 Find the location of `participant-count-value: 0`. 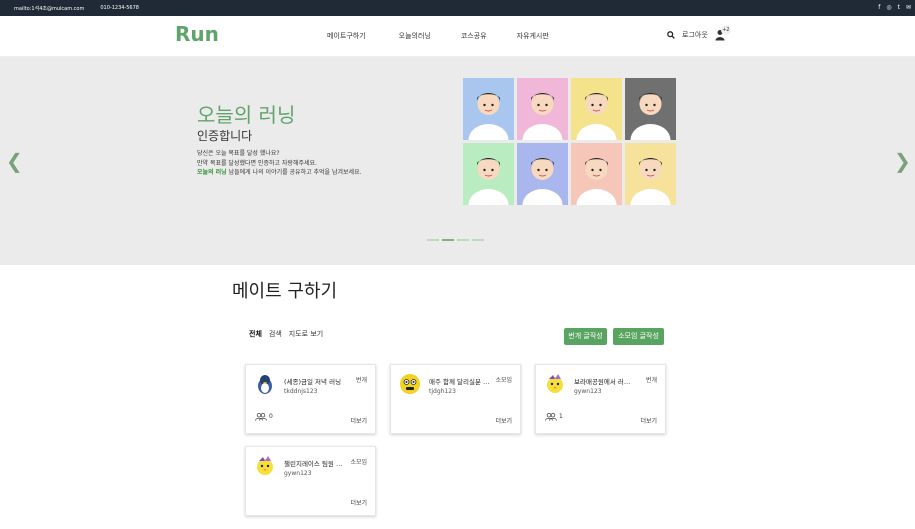

participant-count-value: 0 is located at coordinates (271, 416).